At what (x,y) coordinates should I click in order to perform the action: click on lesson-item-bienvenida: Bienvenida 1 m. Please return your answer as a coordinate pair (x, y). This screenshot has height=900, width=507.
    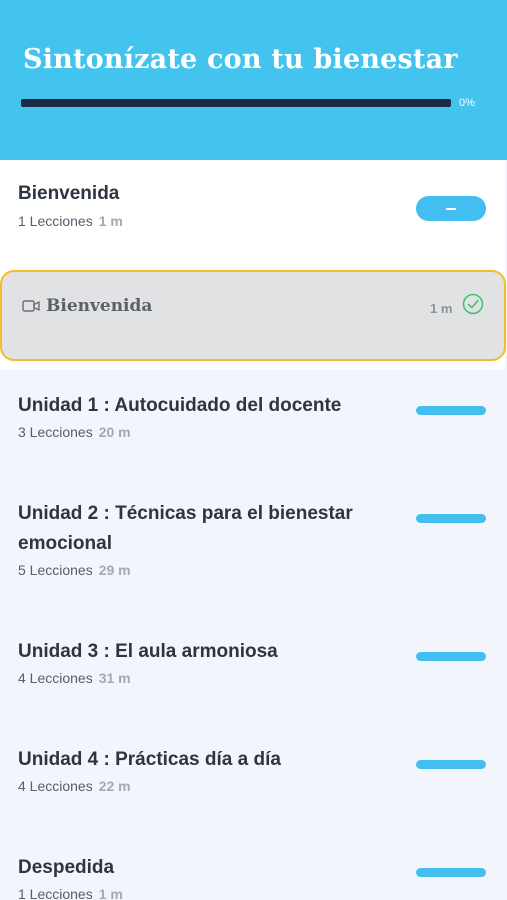
    Looking at the image, I should click on (253, 315).